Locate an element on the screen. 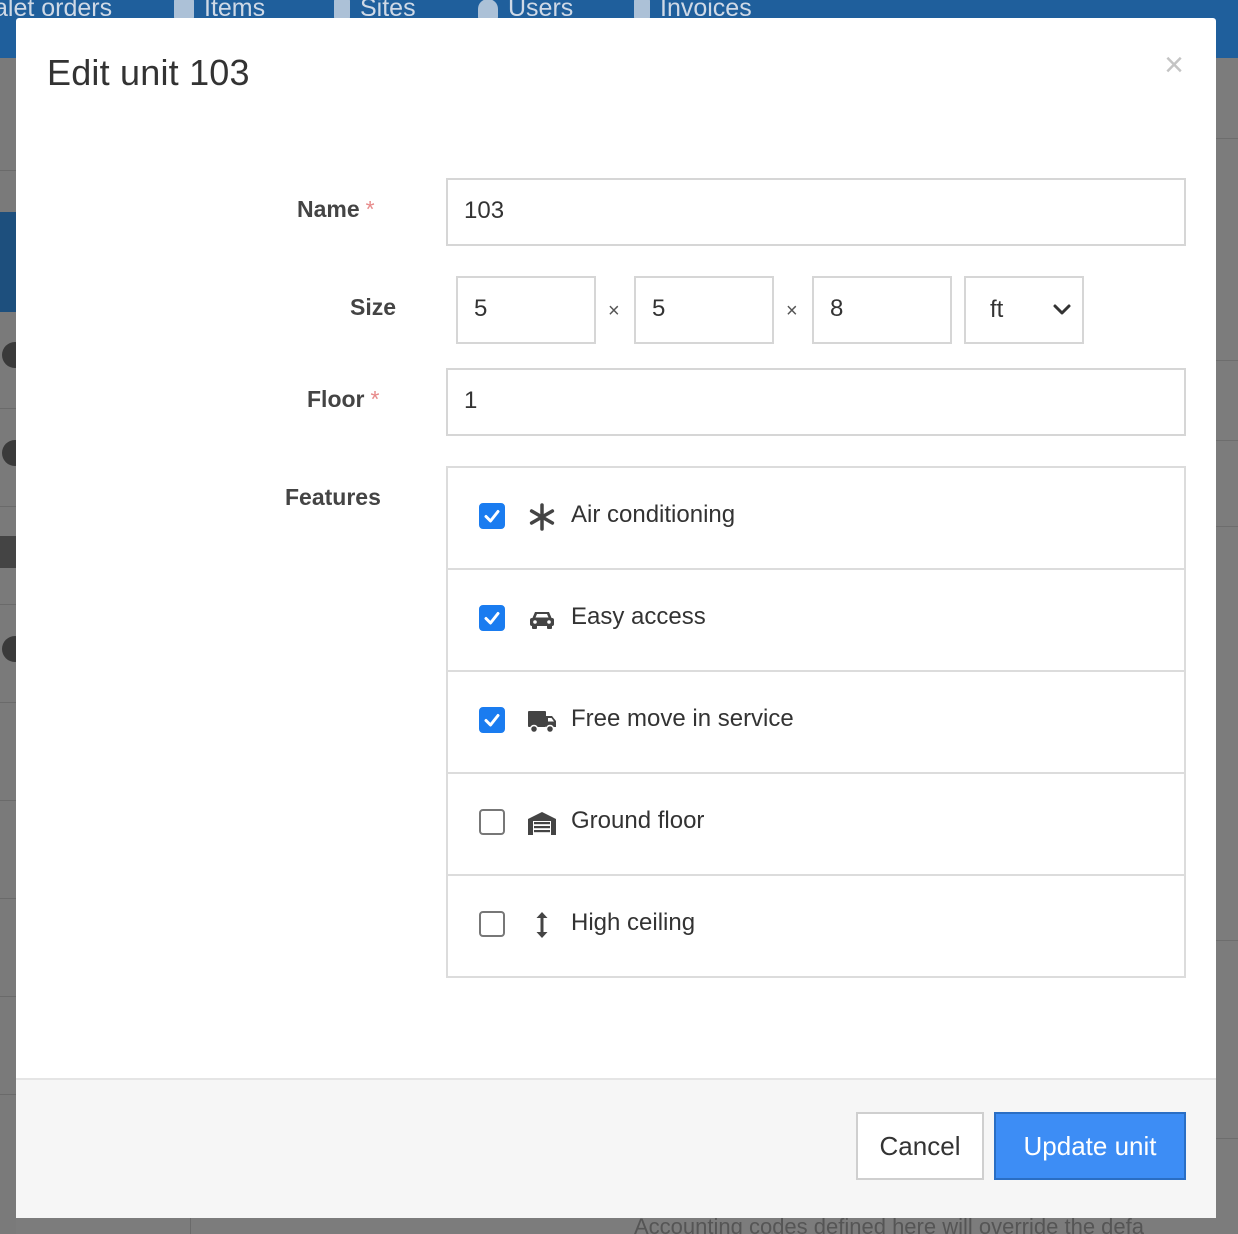  name-label: Name * is located at coordinates (336, 209).